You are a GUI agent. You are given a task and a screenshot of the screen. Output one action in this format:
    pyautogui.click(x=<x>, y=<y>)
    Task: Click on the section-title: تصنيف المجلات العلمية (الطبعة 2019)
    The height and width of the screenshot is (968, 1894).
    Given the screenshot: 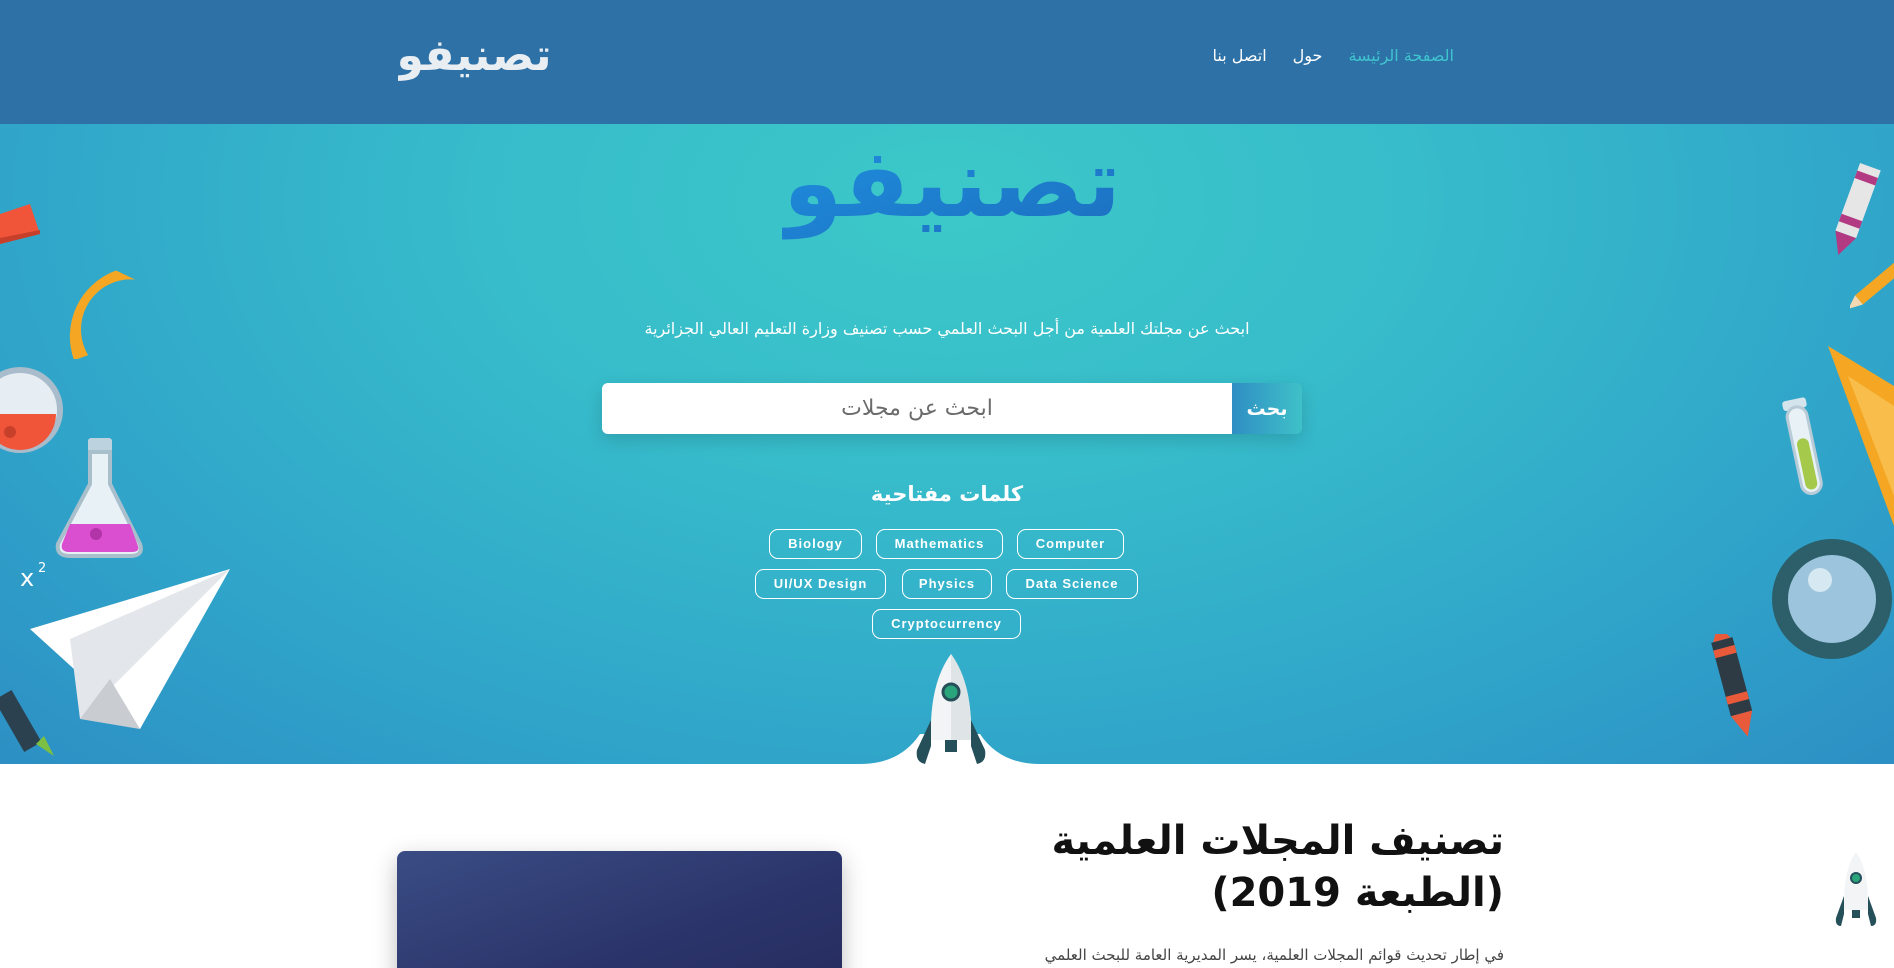 What is the action you would take?
    pyautogui.click(x=1254, y=867)
    